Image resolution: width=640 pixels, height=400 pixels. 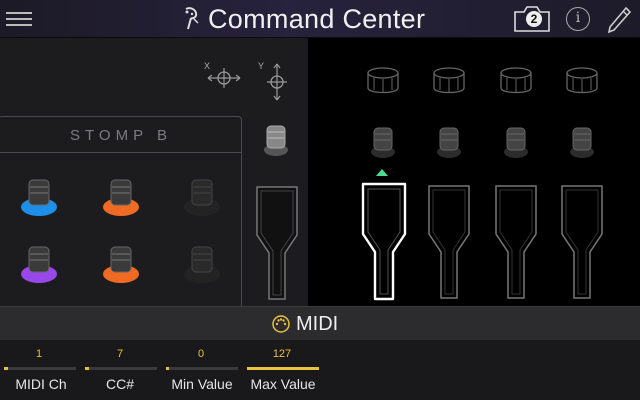 I want to click on midi-title: MIDI, so click(x=317, y=323).